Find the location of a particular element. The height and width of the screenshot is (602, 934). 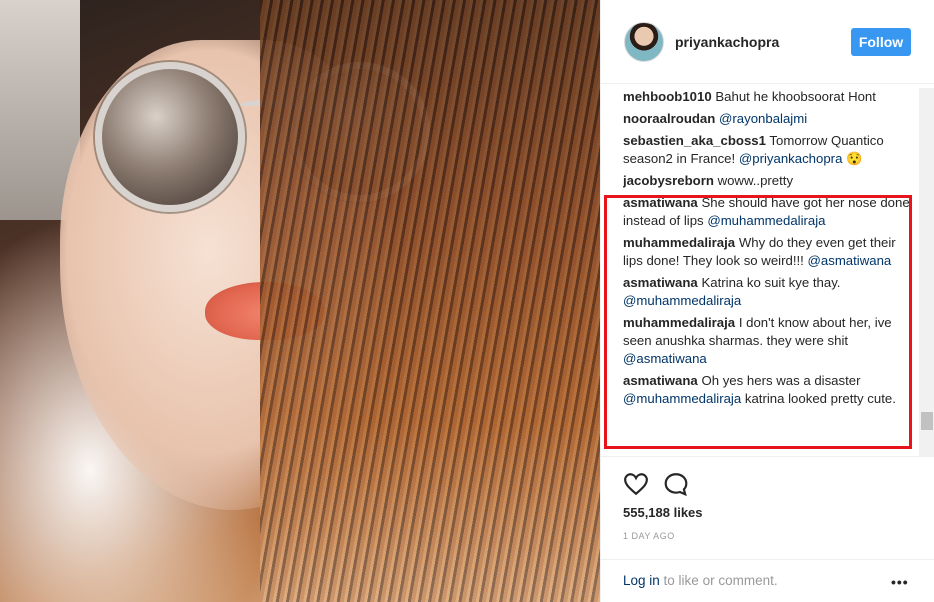

login-prompt-text: Log in to like or comment. is located at coordinates (700, 580).